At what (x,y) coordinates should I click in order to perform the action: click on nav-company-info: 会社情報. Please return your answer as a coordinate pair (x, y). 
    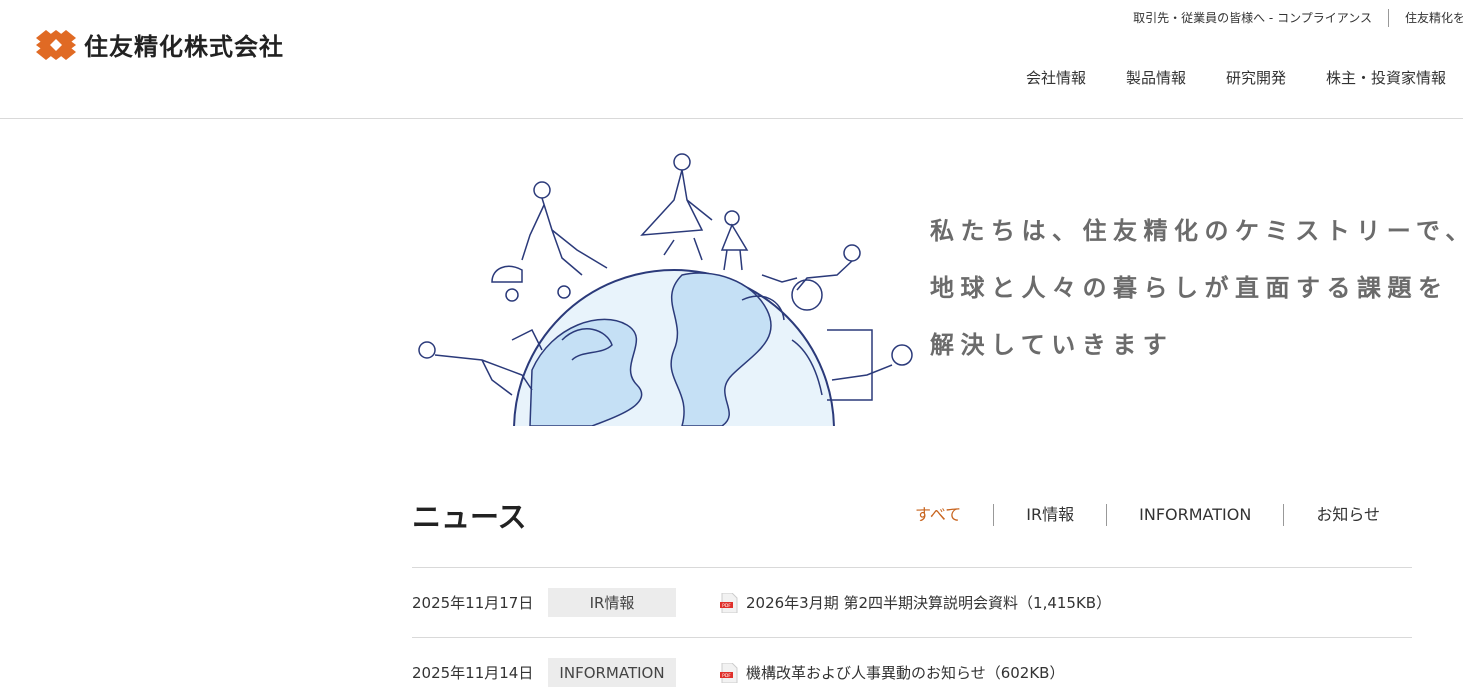
    Looking at the image, I should click on (1056, 78).